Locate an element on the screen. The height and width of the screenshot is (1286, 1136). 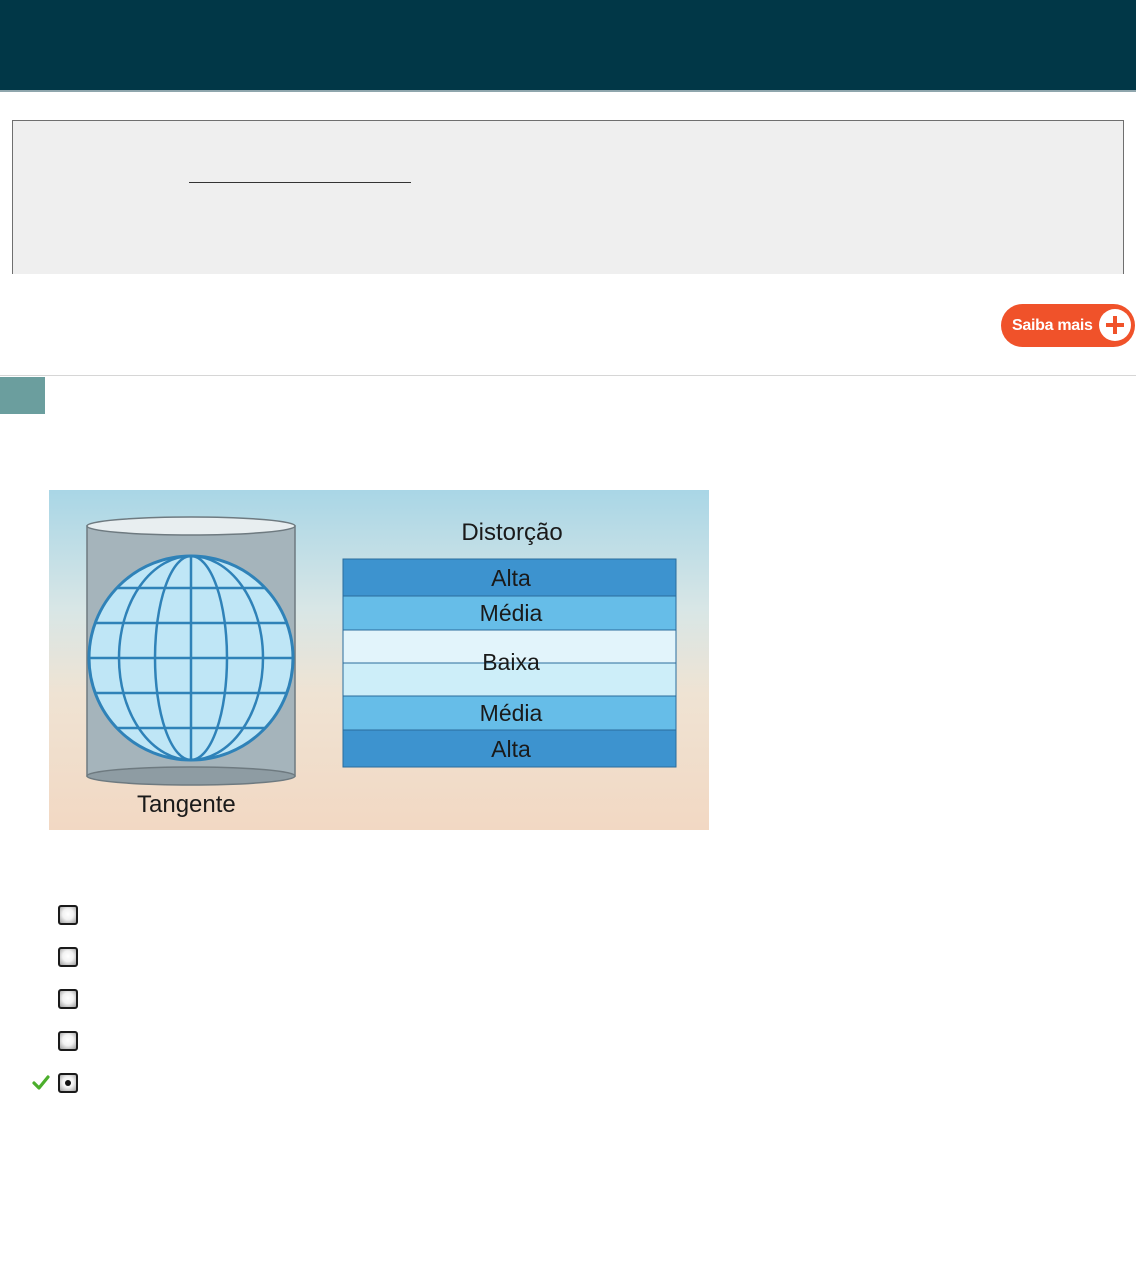
info-panel is located at coordinates (568, 197).